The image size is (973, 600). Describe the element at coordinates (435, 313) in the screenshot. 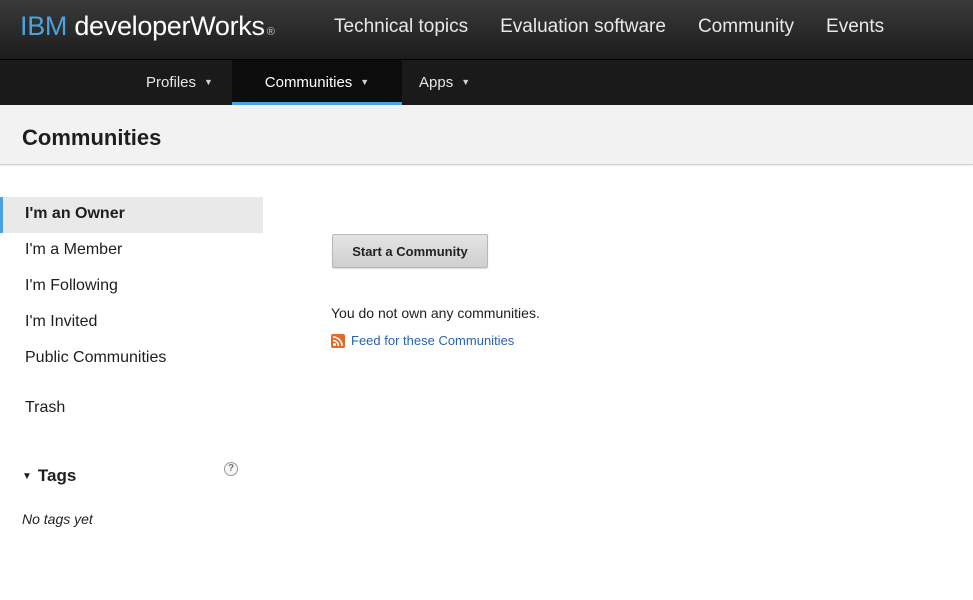

I see `empty-state-message: You do not own any communities.` at that location.